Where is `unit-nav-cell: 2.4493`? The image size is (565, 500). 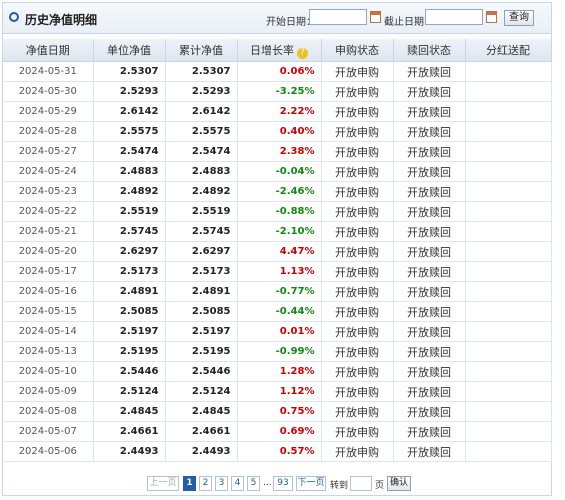
unit-nav-cell: 2.4493 is located at coordinates (129, 451).